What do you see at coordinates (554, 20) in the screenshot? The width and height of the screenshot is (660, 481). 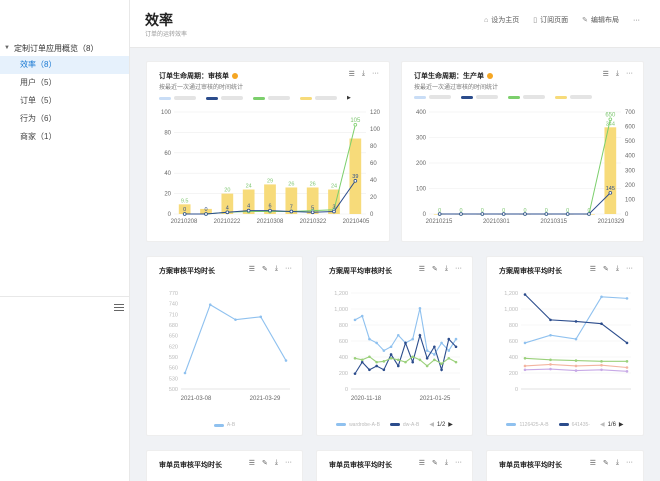 I see `subscribe-label: 订阅页面` at bounding box center [554, 20].